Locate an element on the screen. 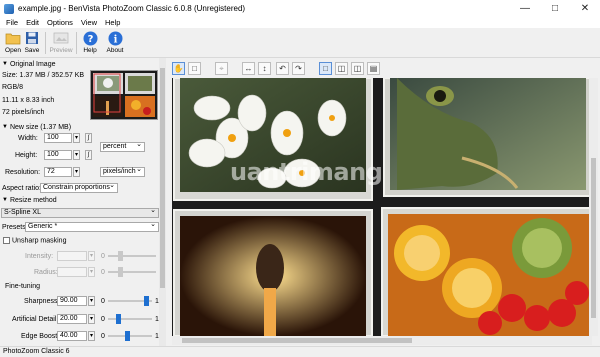  app-icon is located at coordinates (9, 8).